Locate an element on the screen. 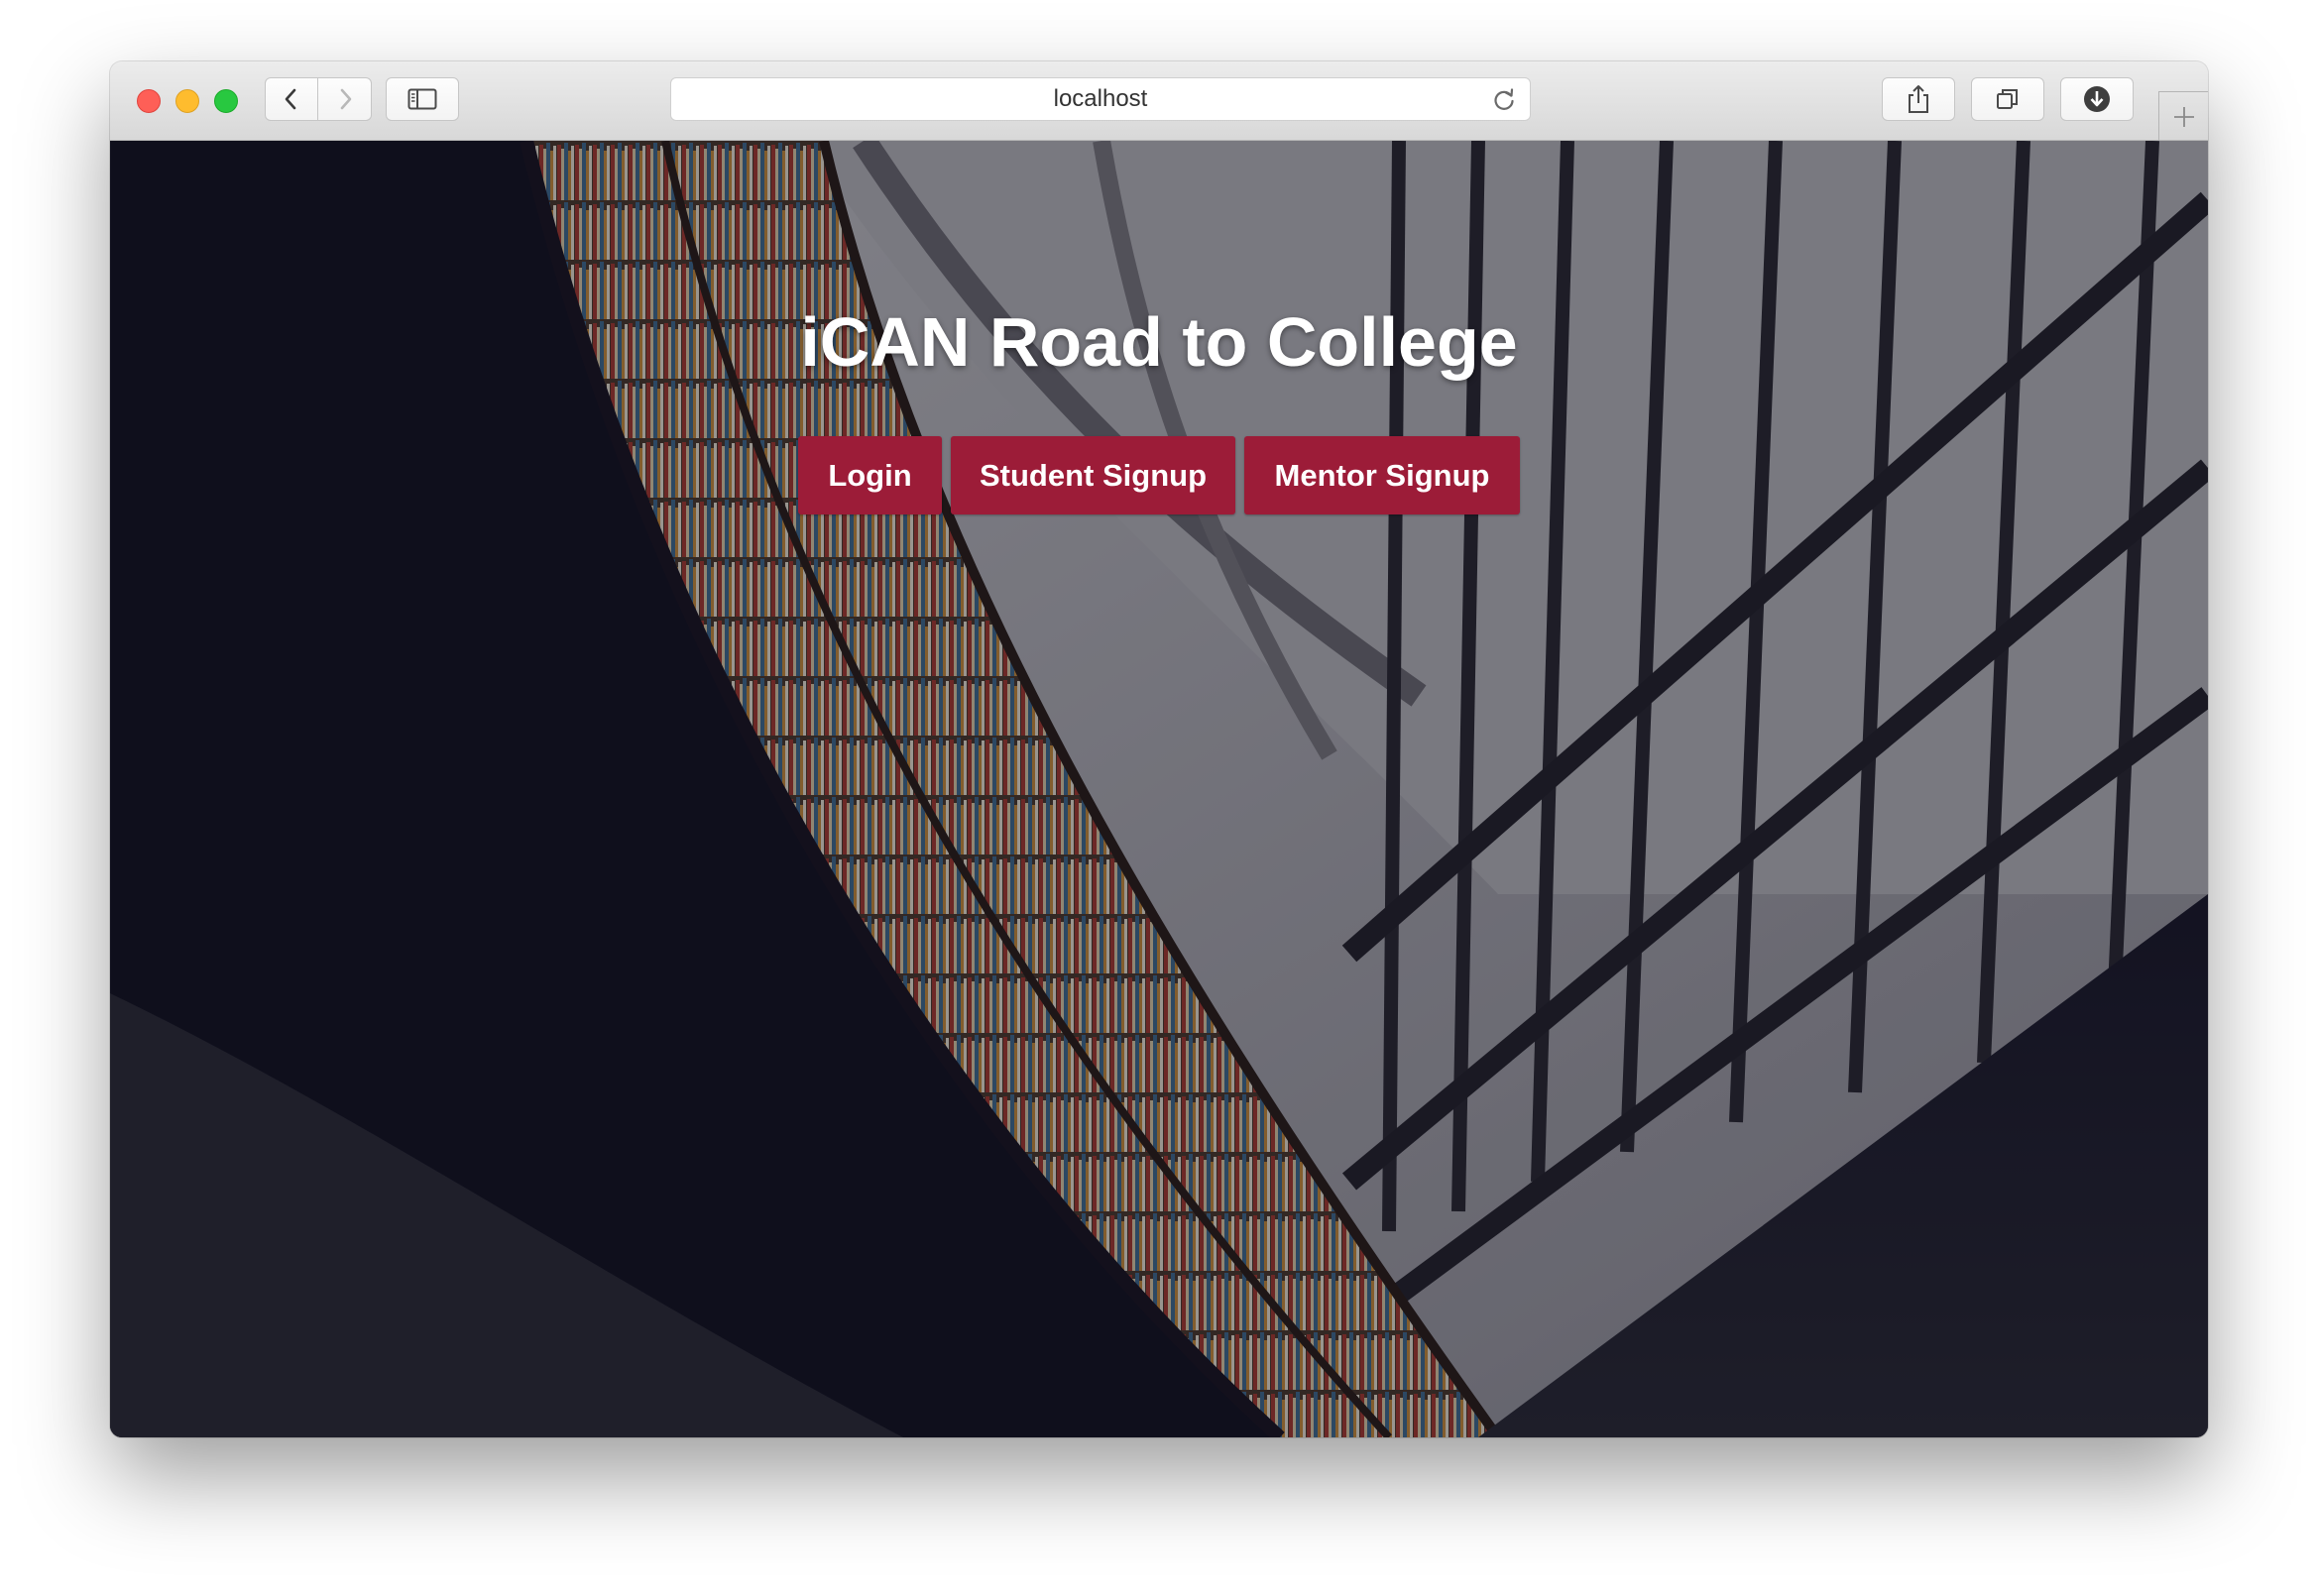  browser-toolbar: localhost is located at coordinates (1159, 101).